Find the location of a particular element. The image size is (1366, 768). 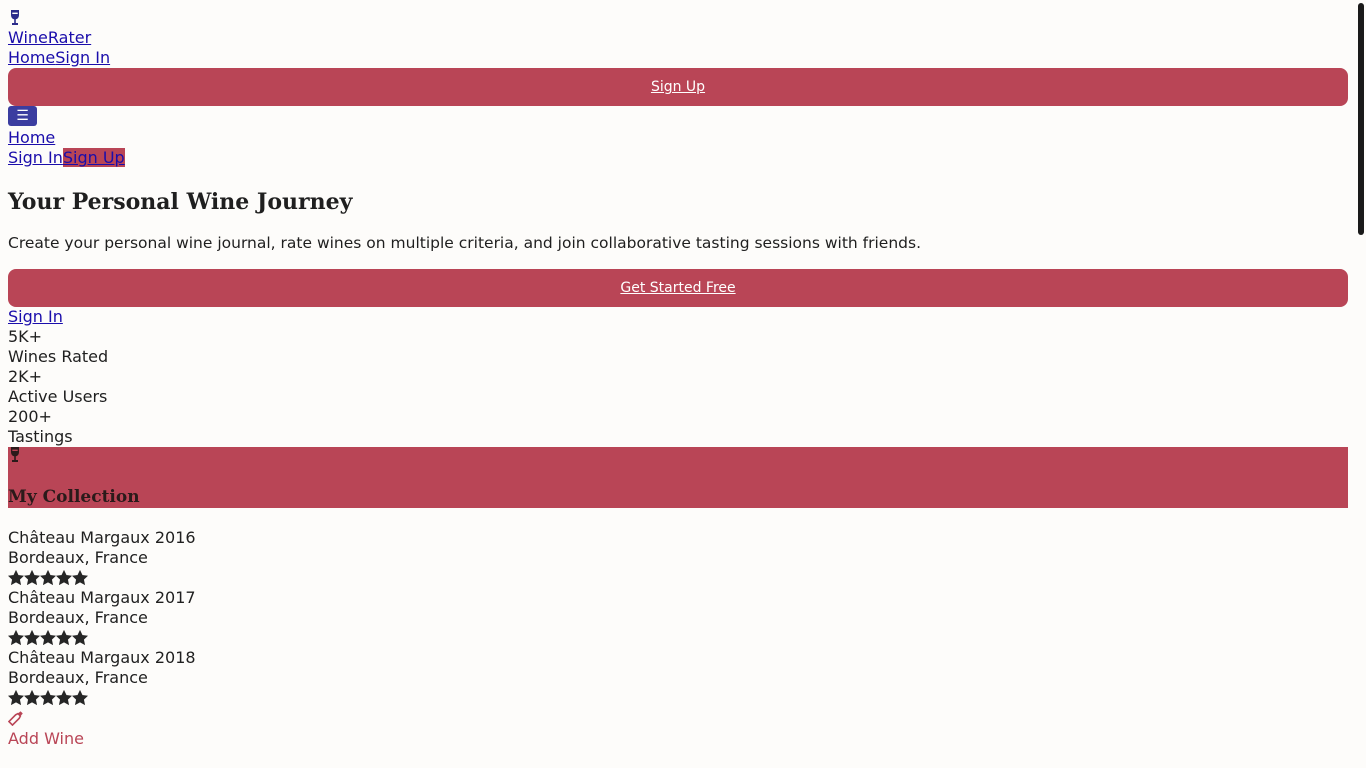

add-wine-button: Add Wine is located at coordinates (678, 739).